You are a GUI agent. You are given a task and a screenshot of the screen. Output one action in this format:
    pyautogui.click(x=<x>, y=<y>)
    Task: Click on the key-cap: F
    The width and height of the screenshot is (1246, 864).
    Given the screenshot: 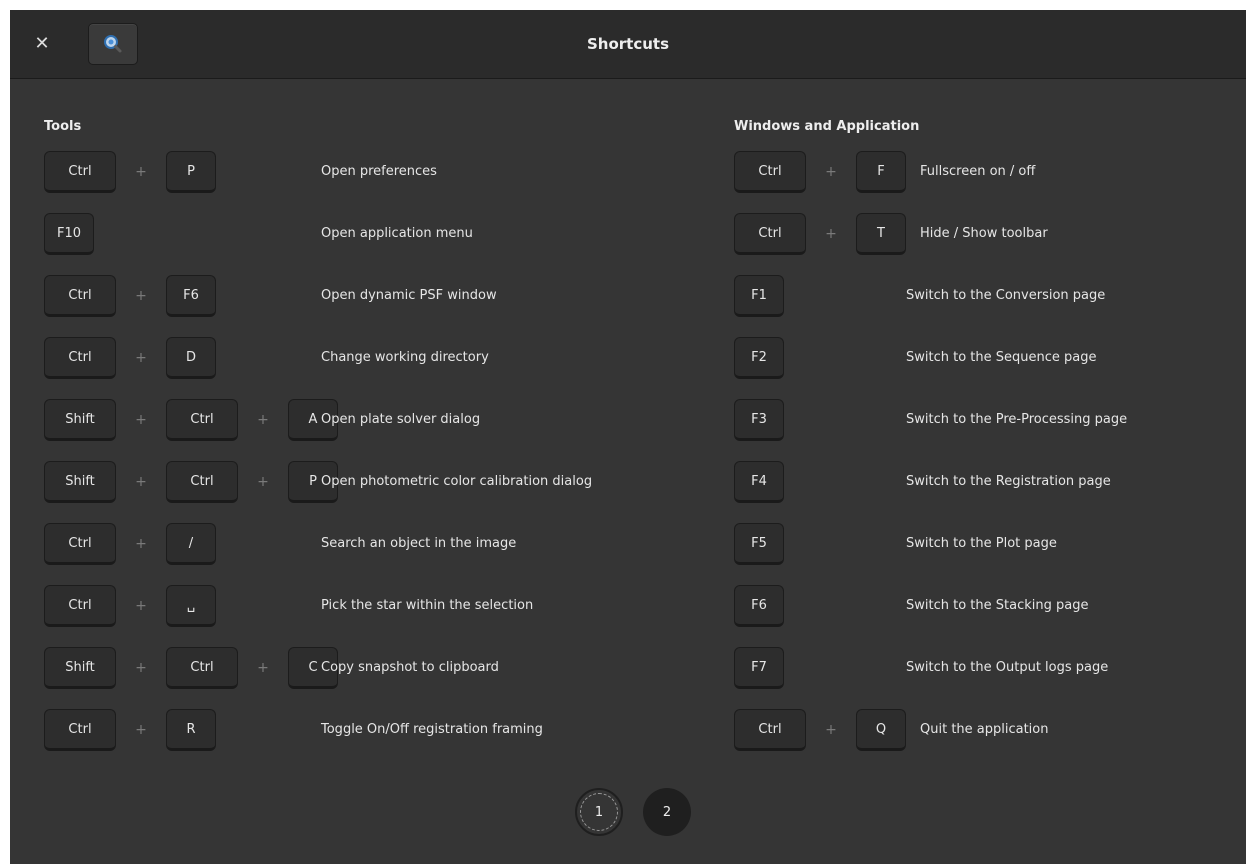 What is the action you would take?
    pyautogui.click(x=881, y=172)
    